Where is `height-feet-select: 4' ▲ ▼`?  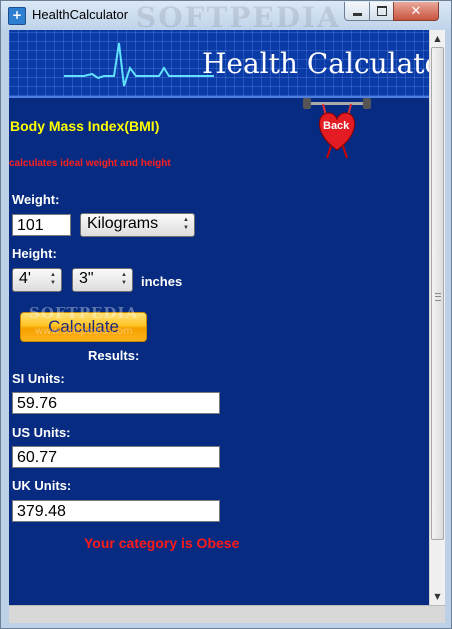 height-feet-select: 4' ▲ ▼ is located at coordinates (37, 280).